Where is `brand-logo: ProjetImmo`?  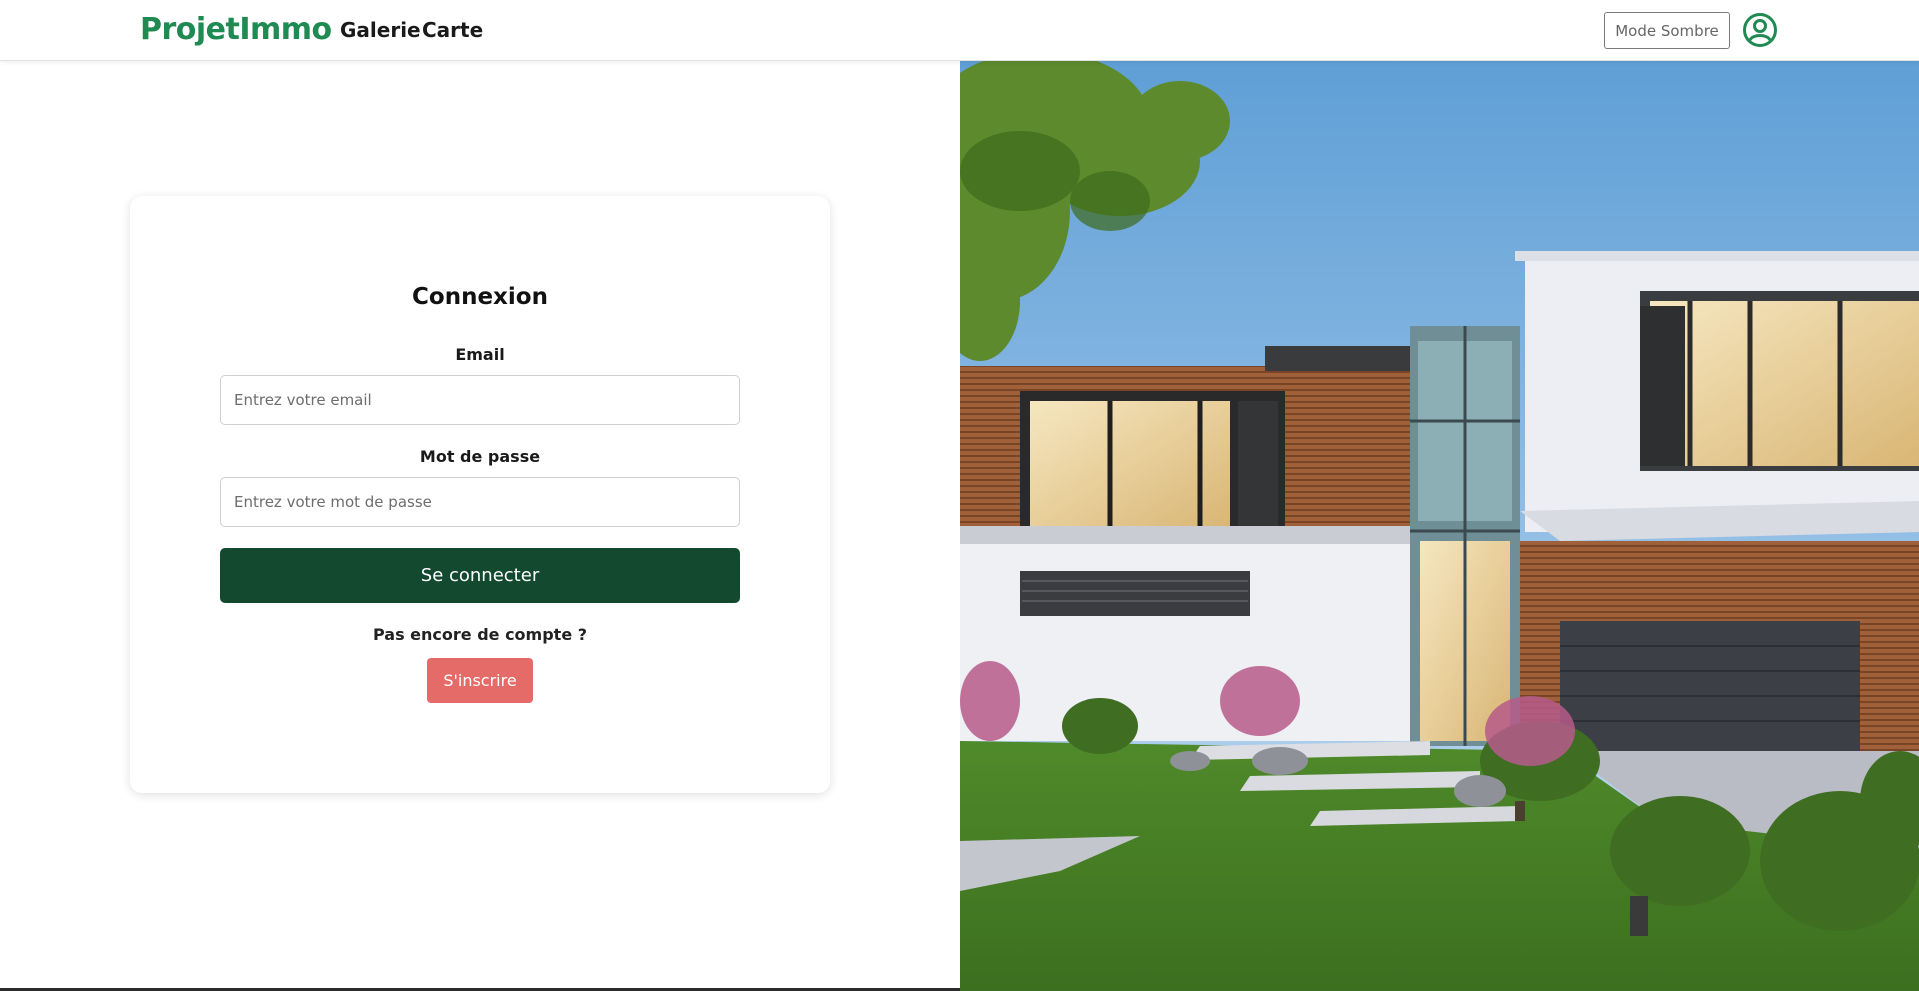 brand-logo: ProjetImmo is located at coordinates (236, 29).